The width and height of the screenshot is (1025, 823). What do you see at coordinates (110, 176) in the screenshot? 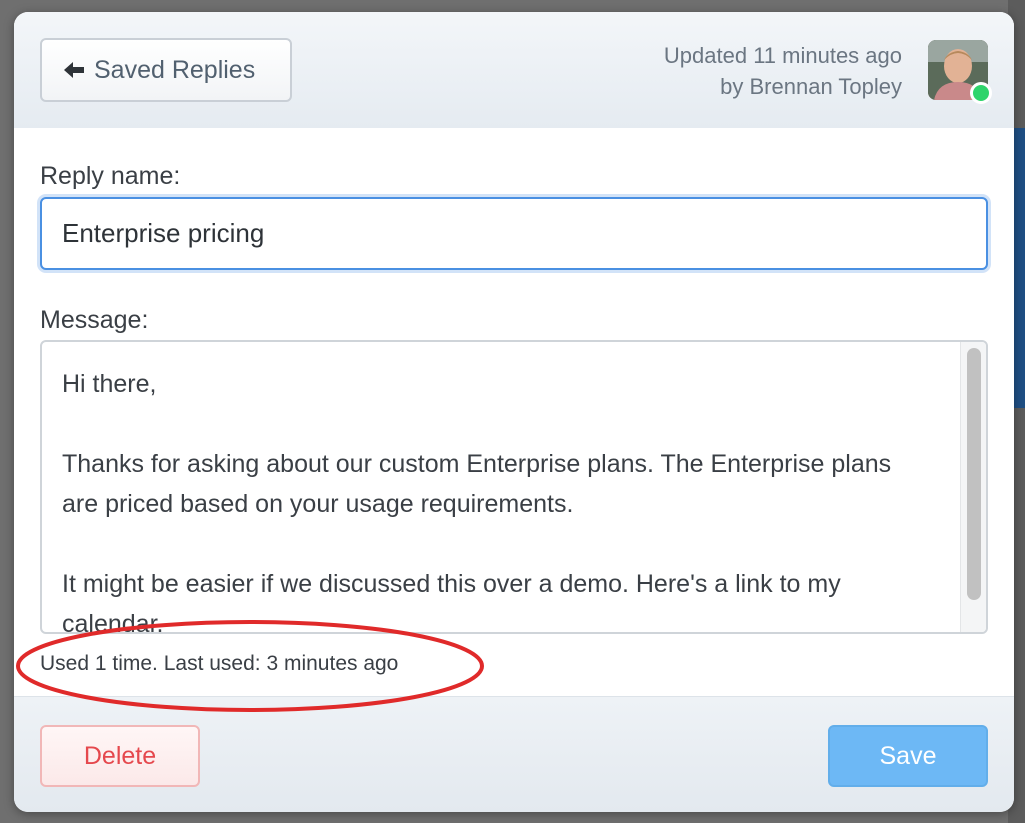
I see `reply-name-label: Reply name:` at bounding box center [110, 176].